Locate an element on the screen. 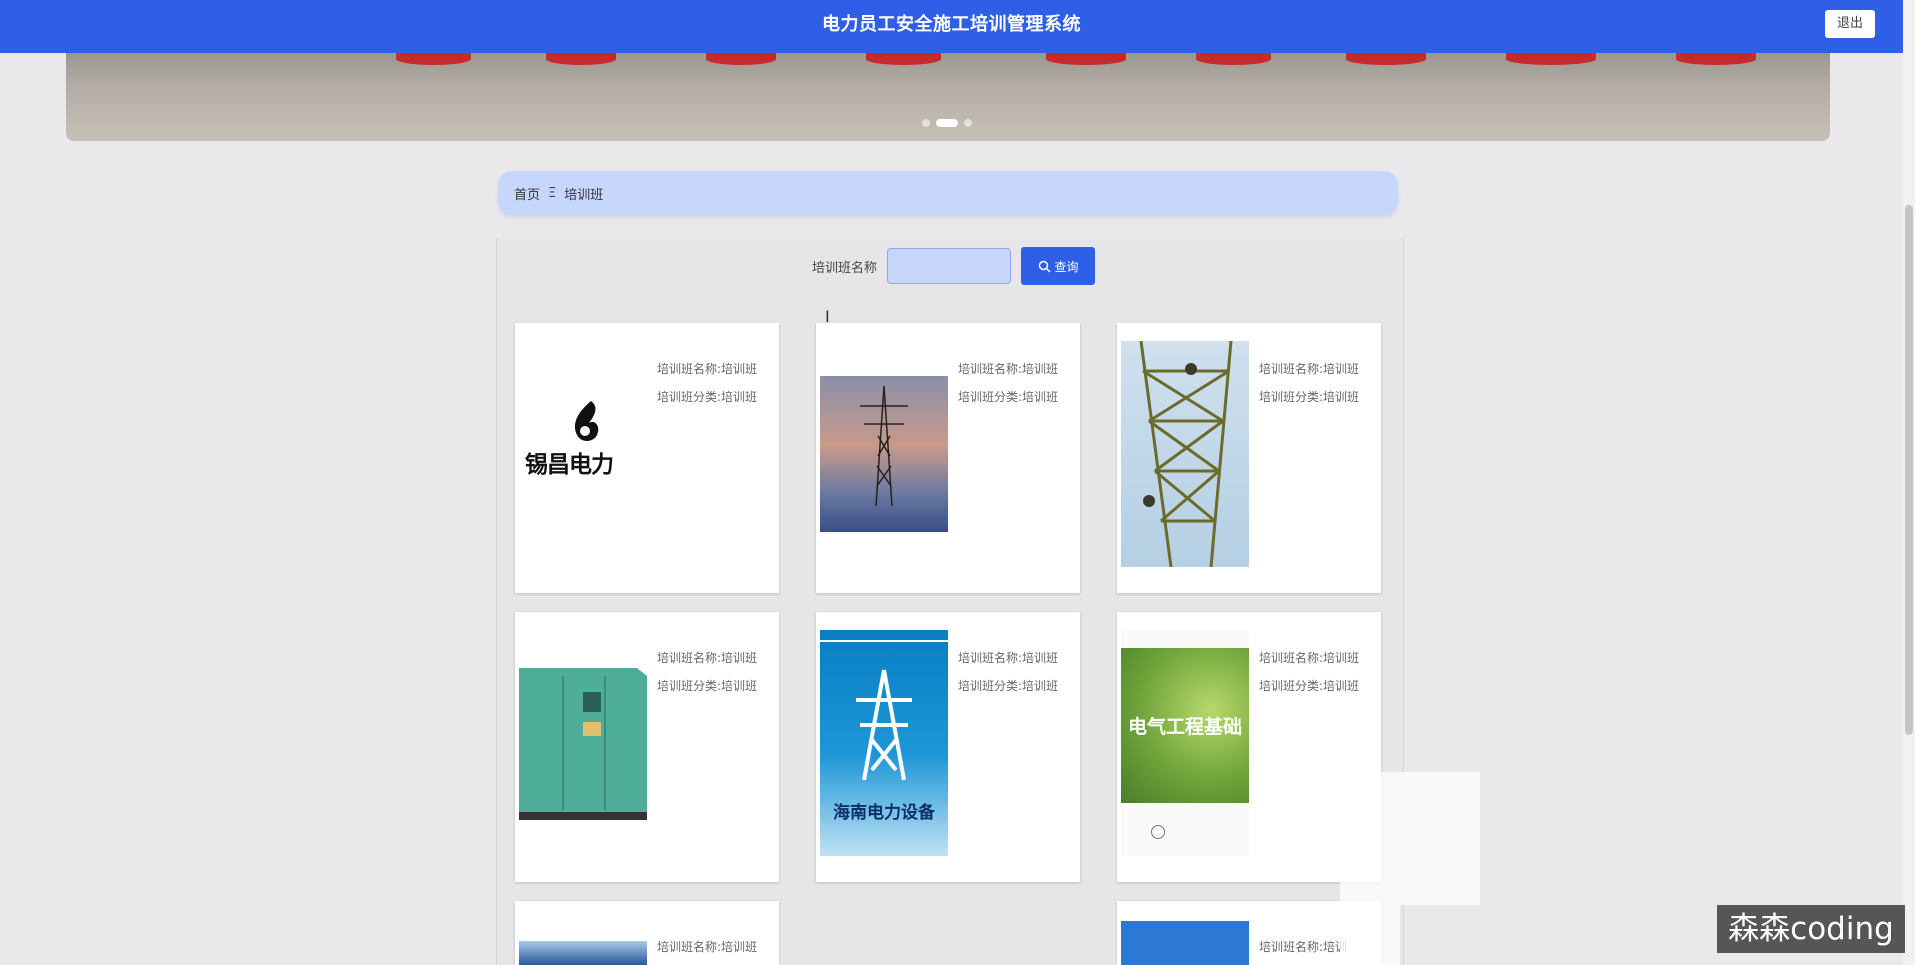  training-class-card: 锡昌电力 培训班名称:培训班 培训班分类:培训班 is located at coordinates (647, 458).